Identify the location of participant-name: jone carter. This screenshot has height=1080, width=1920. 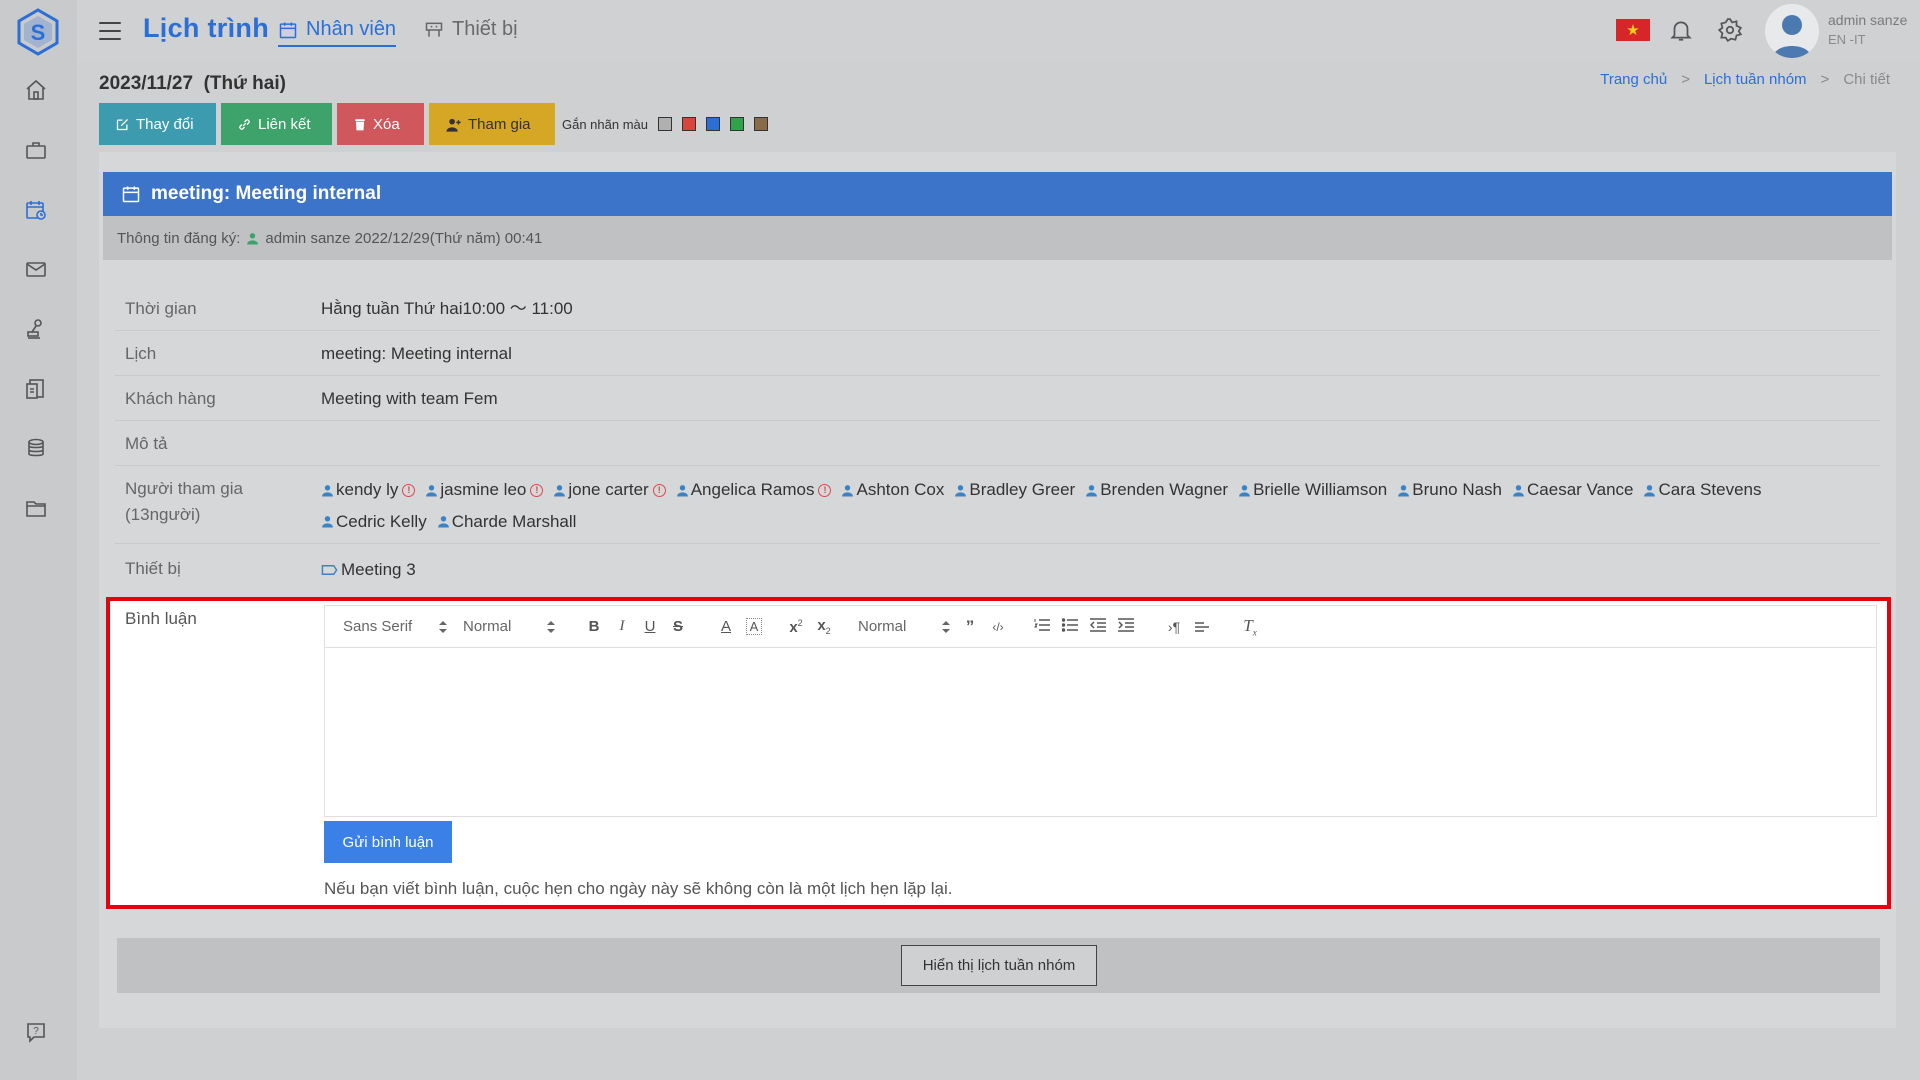
(608, 489).